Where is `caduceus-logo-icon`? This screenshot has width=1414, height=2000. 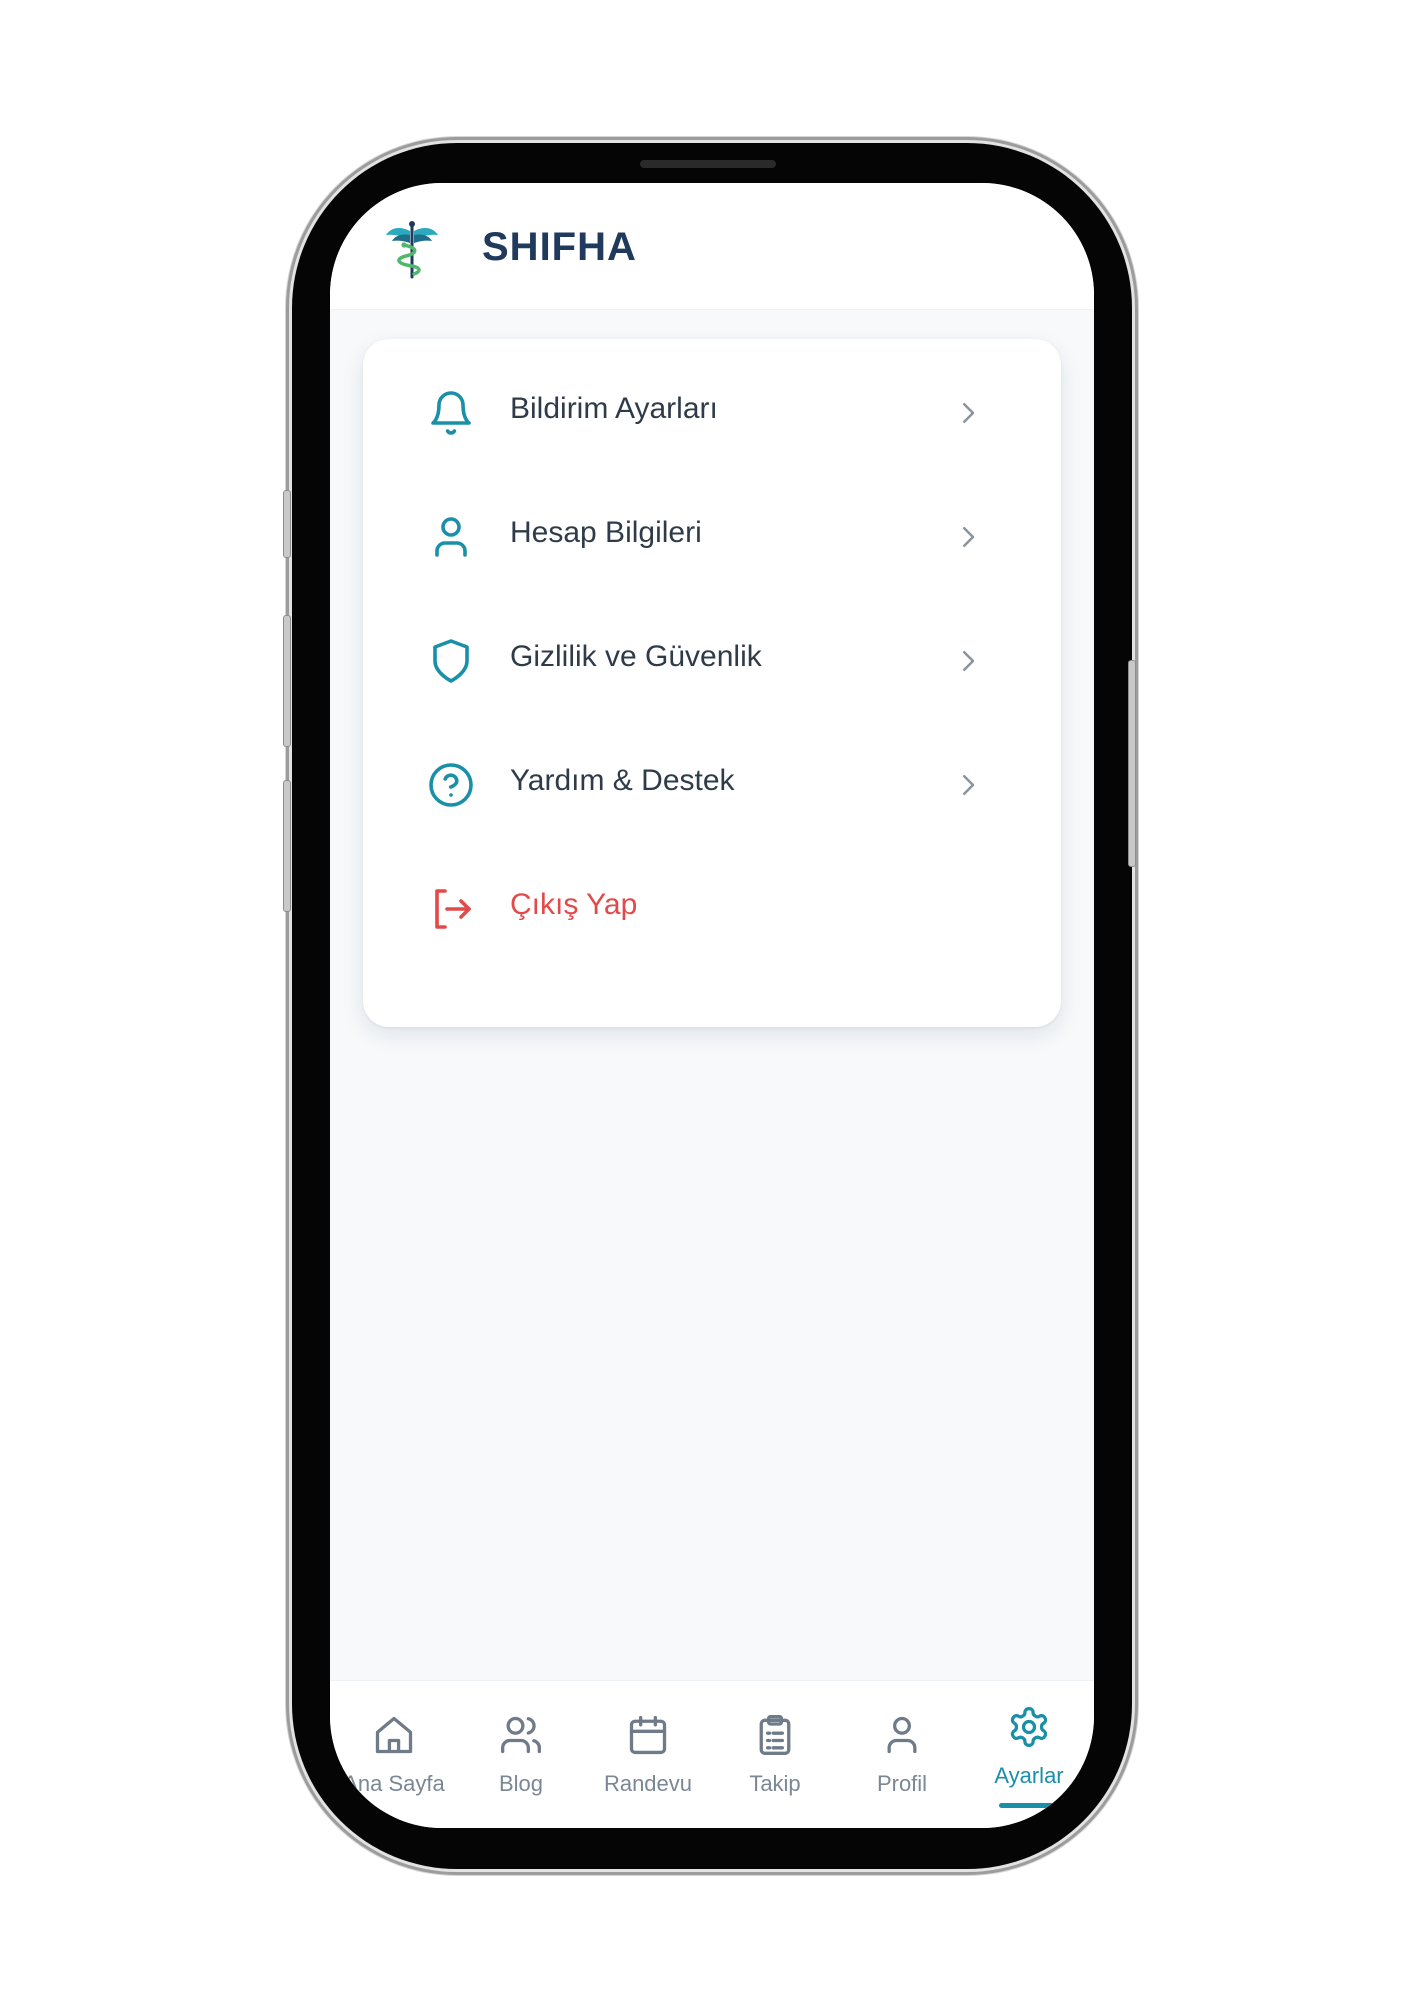 caduceus-logo-icon is located at coordinates (412, 250).